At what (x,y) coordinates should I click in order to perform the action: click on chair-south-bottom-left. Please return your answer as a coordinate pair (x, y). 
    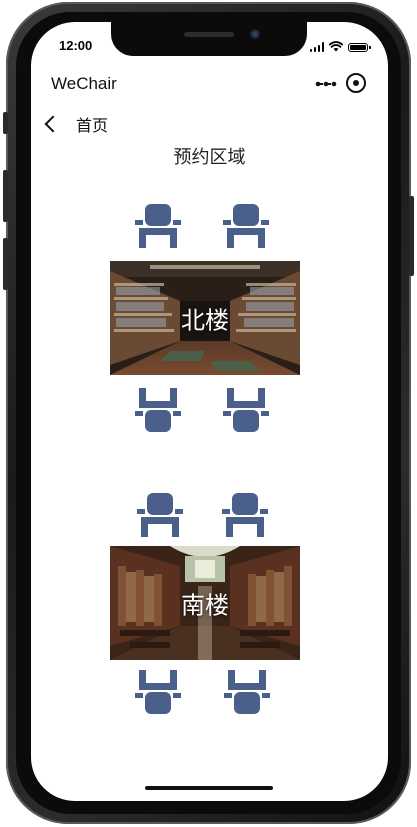
    Looking at the image, I should click on (158, 692).